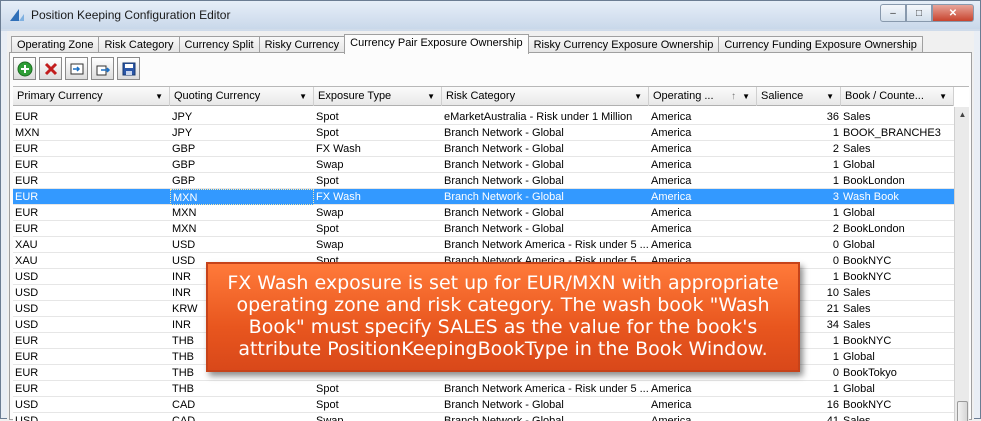 This screenshot has height=421, width=981. Describe the element at coordinates (799, 405) in the screenshot. I see `table-cell: 16` at that location.